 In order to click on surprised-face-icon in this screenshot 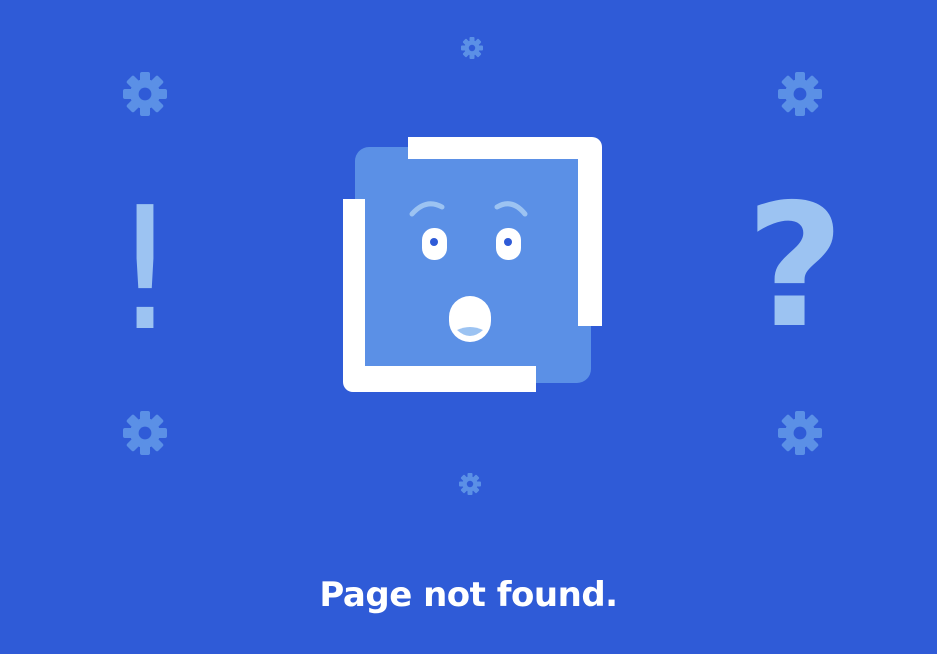, I will do `click(472, 264)`.